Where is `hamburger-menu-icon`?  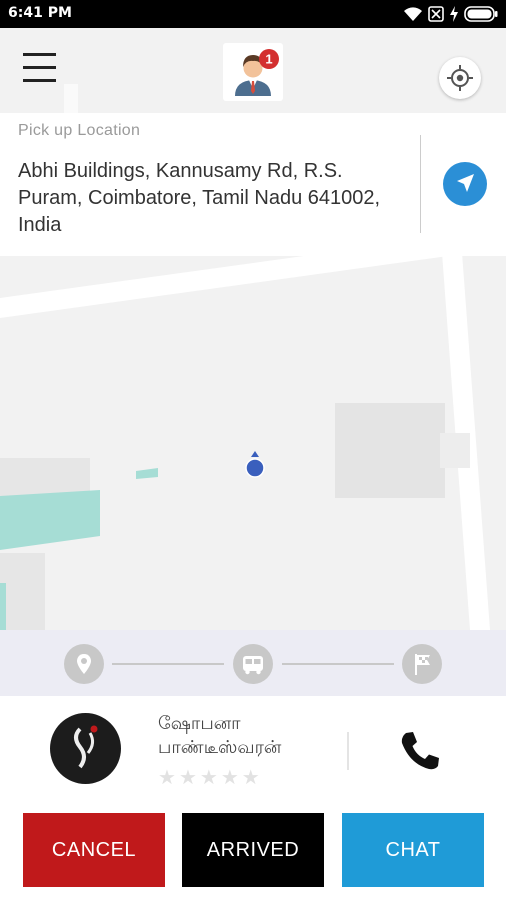
hamburger-menu-icon is located at coordinates (40, 68).